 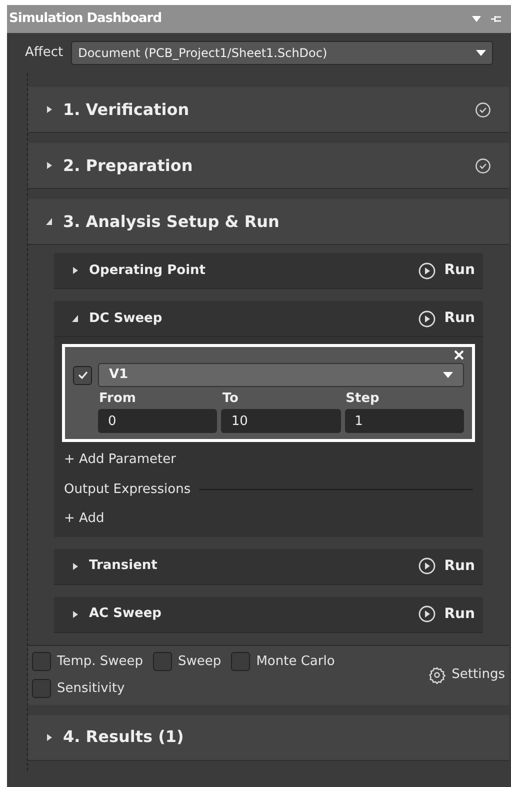 What do you see at coordinates (125, 614) in the screenshot?
I see `analysis-title: AC Sweep` at bounding box center [125, 614].